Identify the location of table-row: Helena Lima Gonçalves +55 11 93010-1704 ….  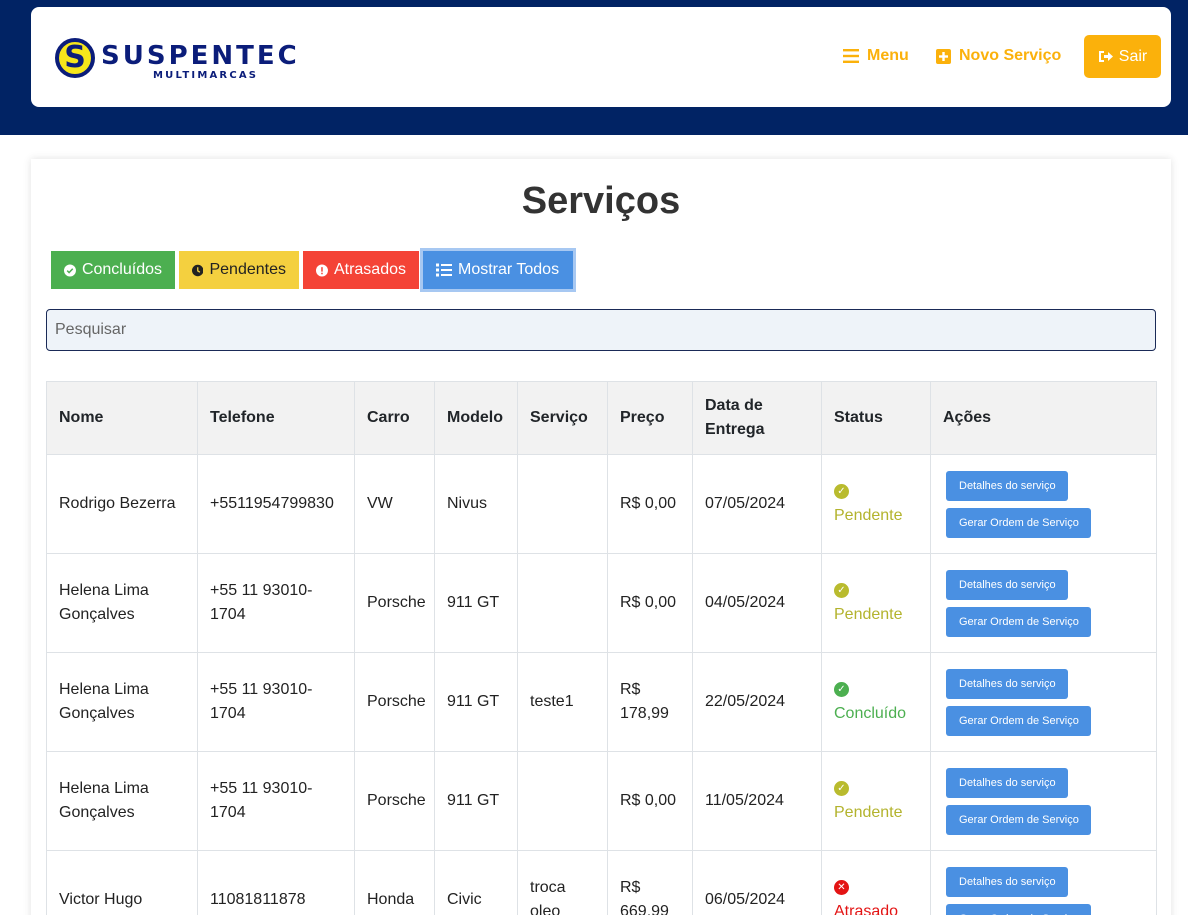
(601, 801).